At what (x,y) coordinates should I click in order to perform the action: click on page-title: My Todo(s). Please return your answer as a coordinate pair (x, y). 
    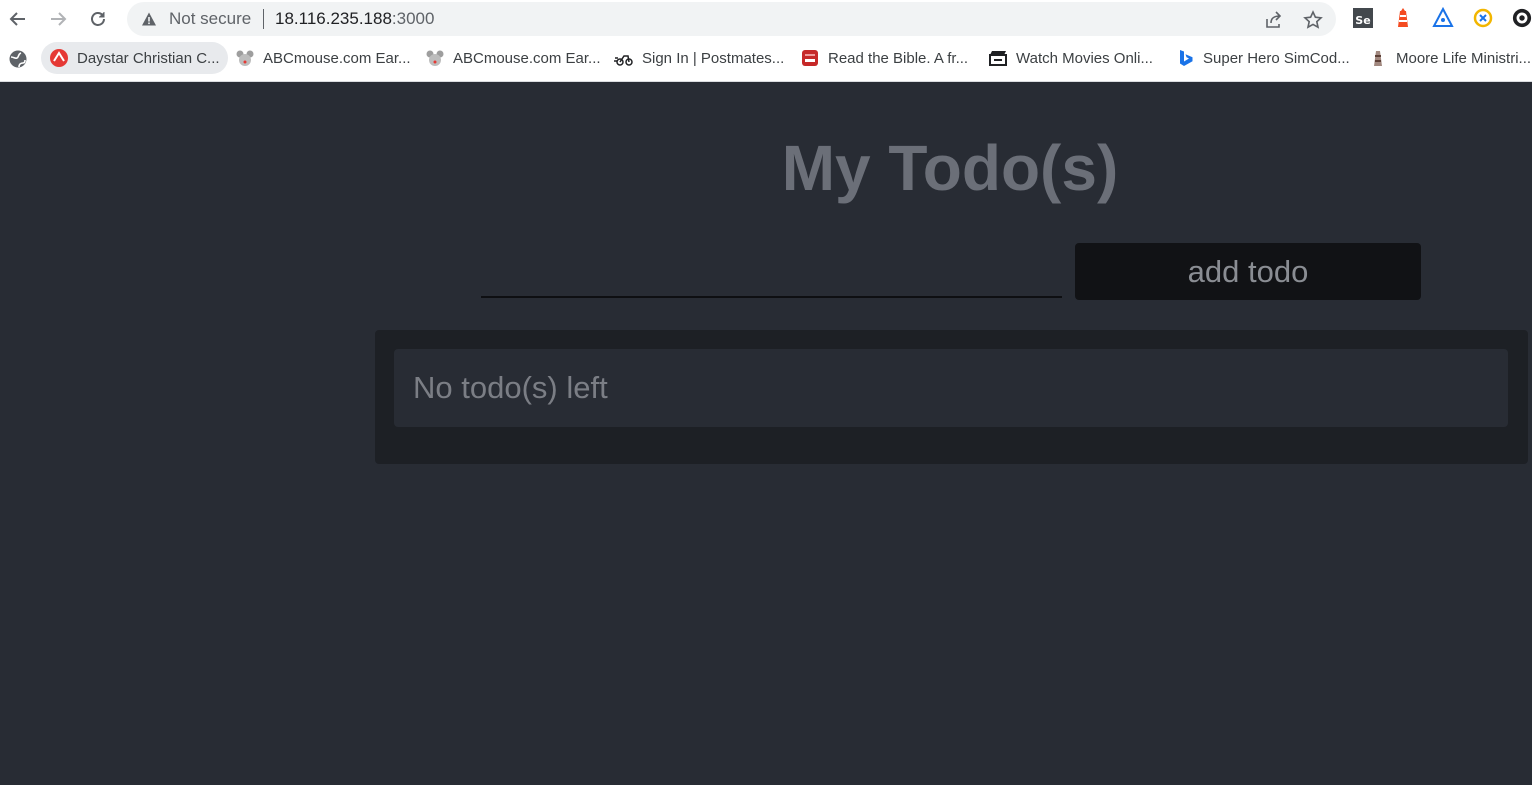
    Looking at the image, I should click on (950, 168).